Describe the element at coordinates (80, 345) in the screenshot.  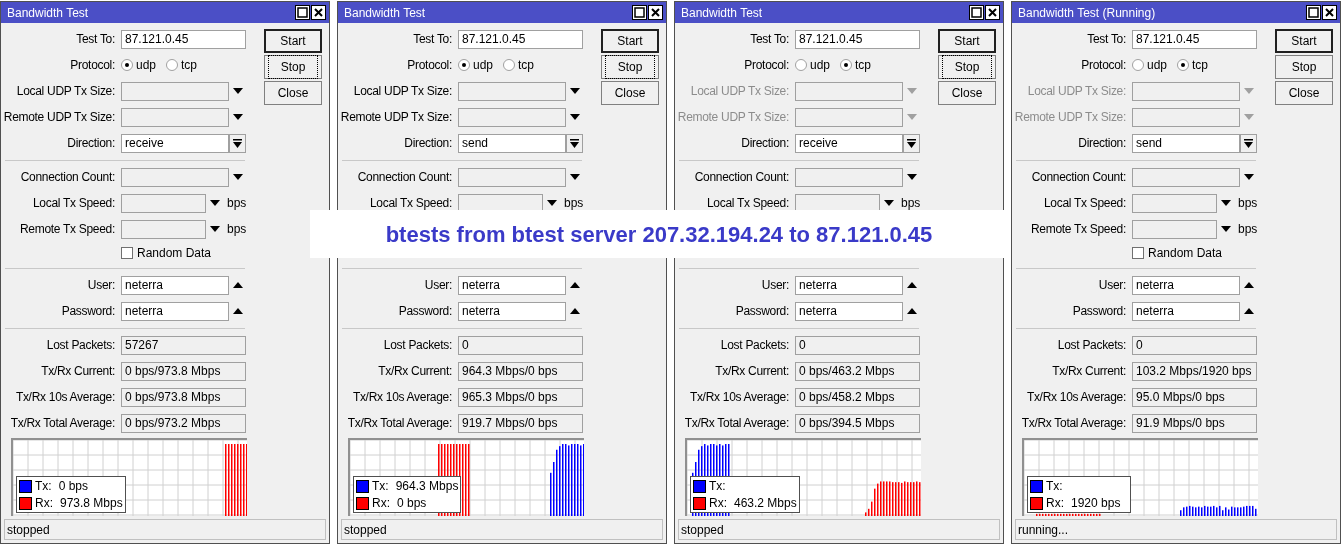
I see `field-label: Lost Packets:` at that location.